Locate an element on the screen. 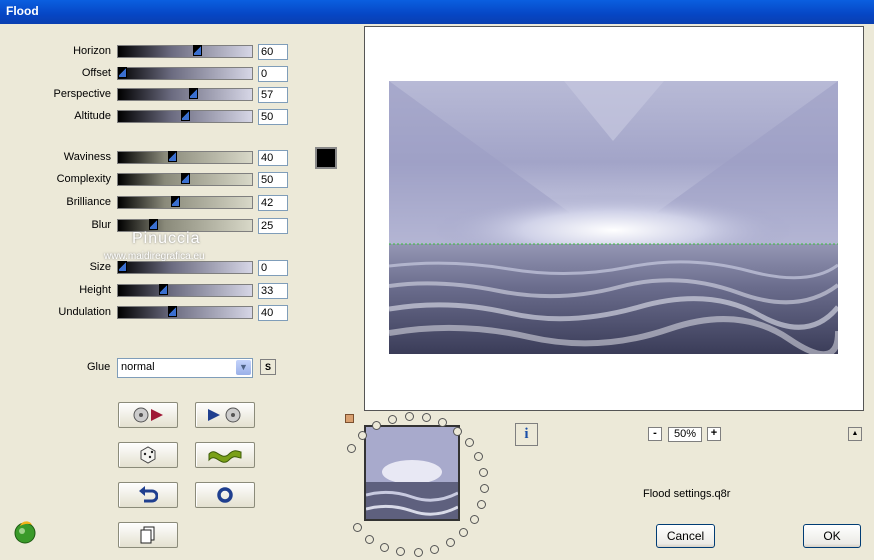 This screenshot has width=874, height=560. slider-label: Offset is located at coordinates (96, 73).